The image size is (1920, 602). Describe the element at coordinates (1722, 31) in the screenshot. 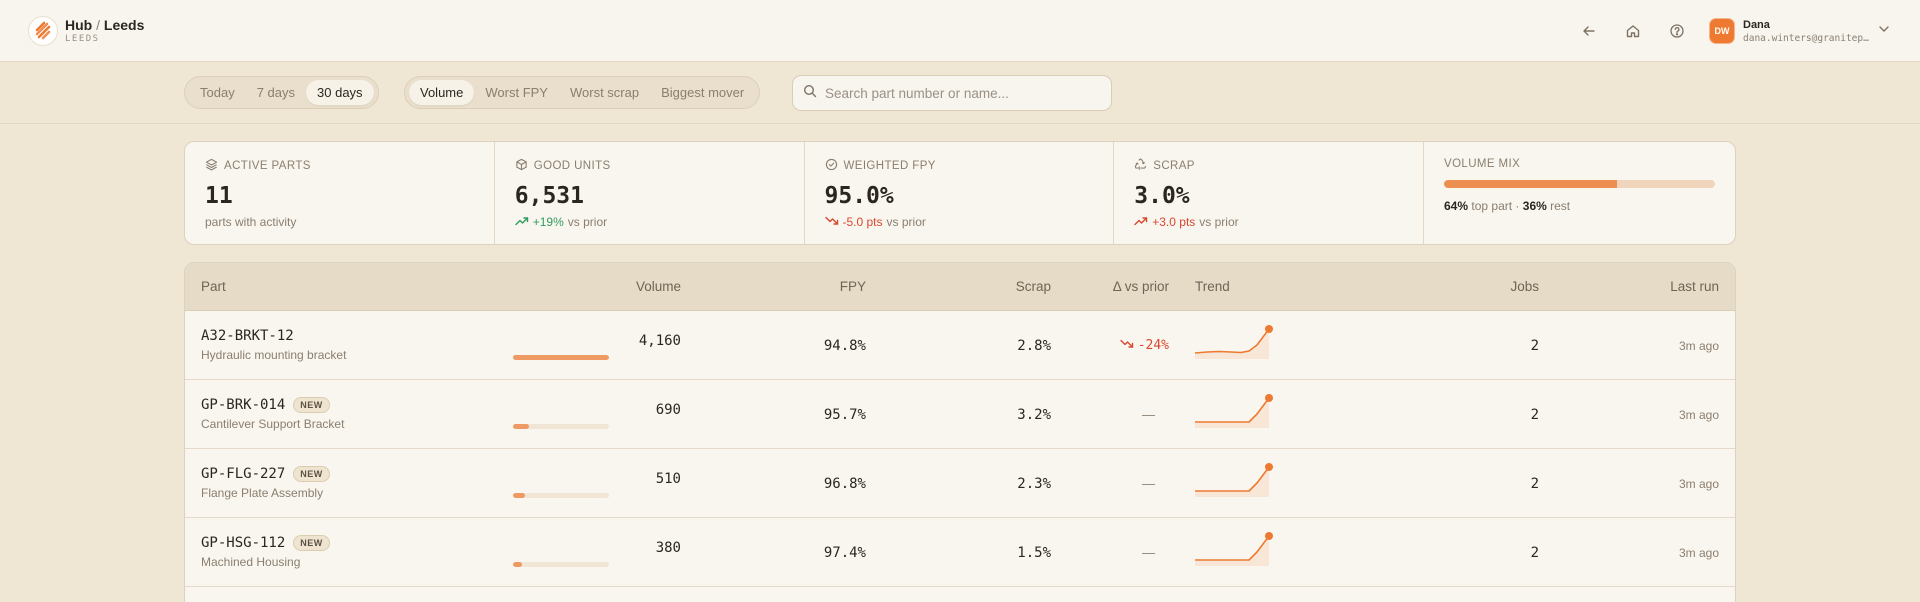

I see `avatar: DW` at that location.